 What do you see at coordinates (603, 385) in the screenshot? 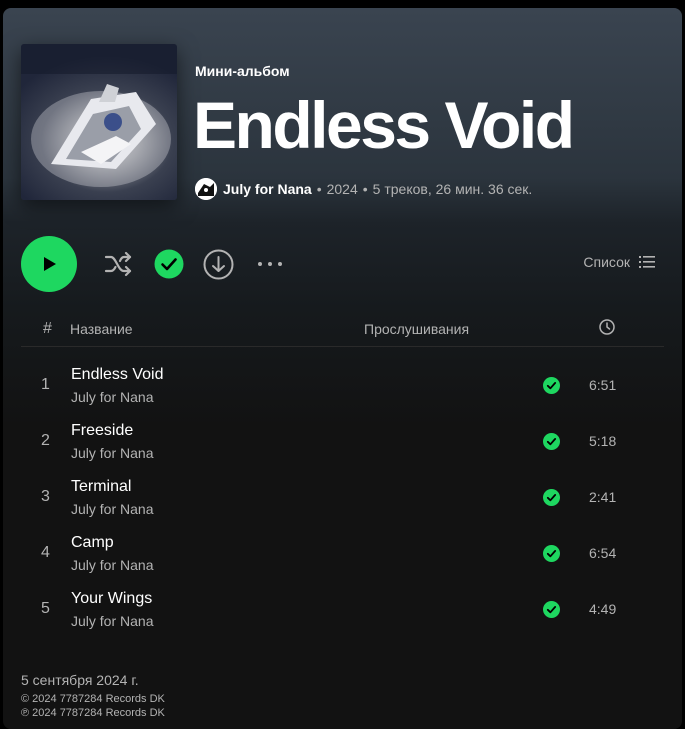
I see `track-duration: 6:51` at bounding box center [603, 385].